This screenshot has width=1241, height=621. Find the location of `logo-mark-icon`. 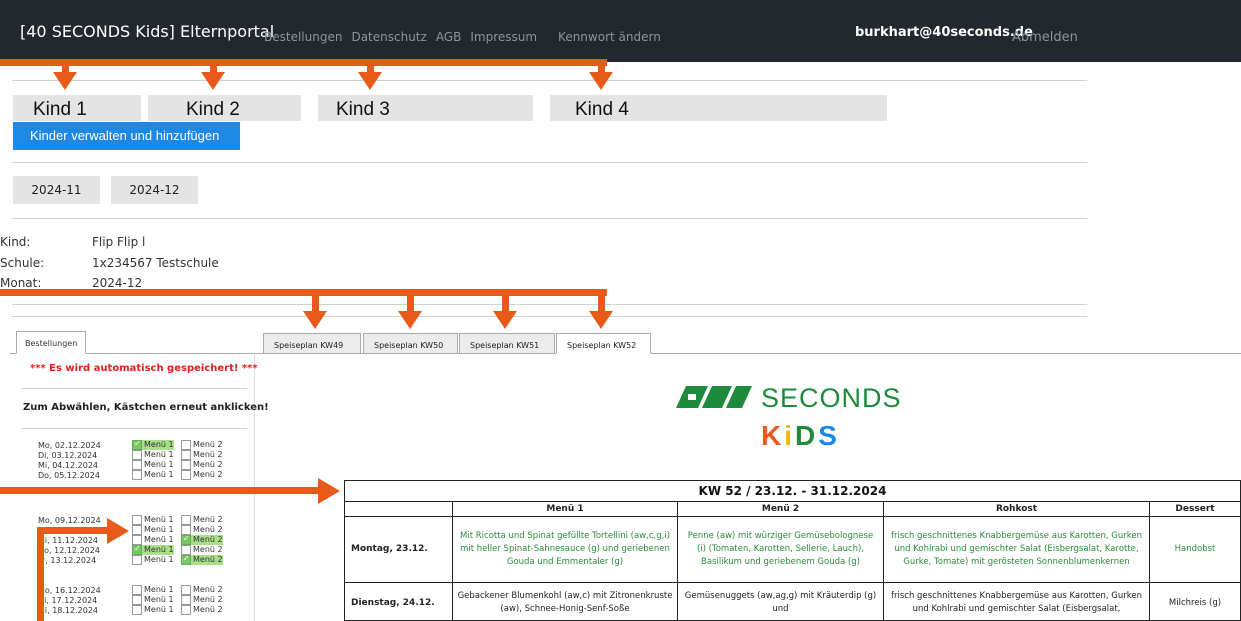

logo-mark-icon is located at coordinates (714, 397).